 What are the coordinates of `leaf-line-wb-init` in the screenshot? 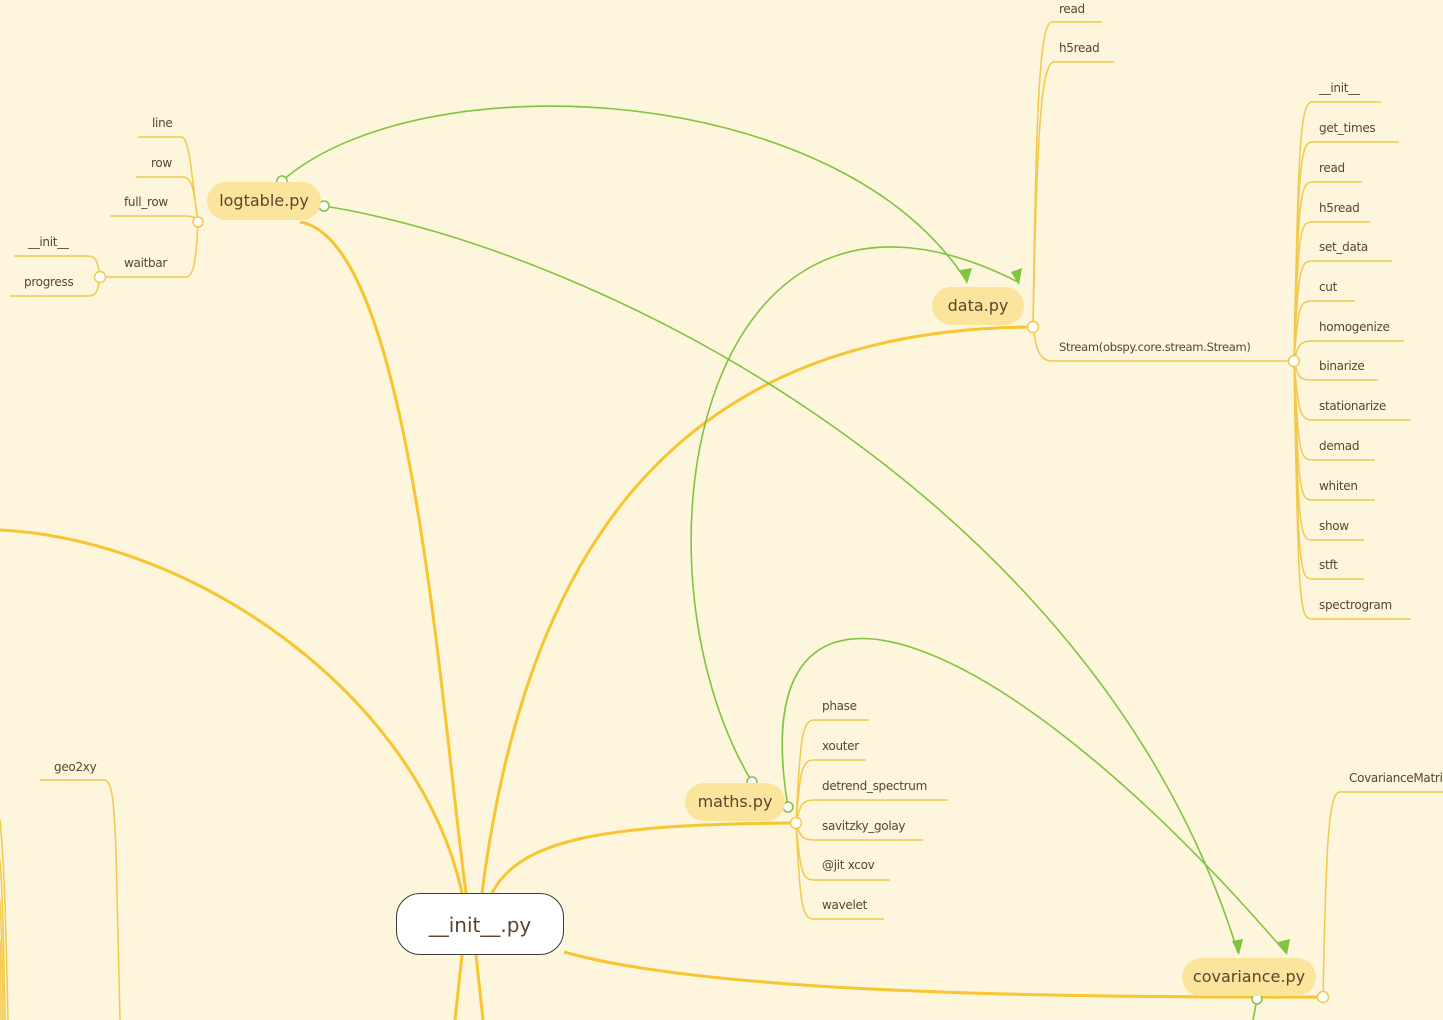 It's located at (57, 266).